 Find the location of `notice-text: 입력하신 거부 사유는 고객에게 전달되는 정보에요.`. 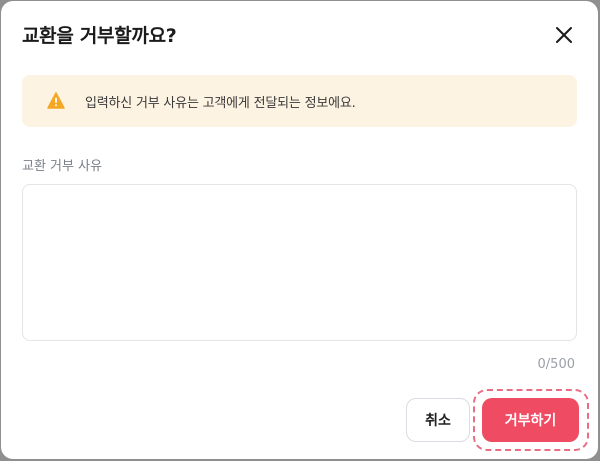

notice-text: 입력하신 거부 사유는 고객에게 전달되는 정보에요. is located at coordinates (220, 103).